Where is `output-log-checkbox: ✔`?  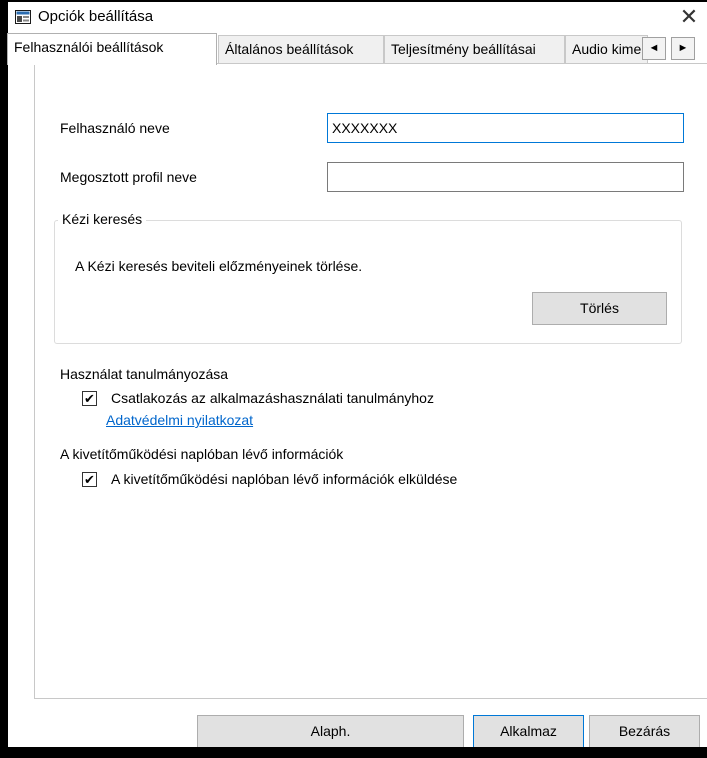 output-log-checkbox: ✔ is located at coordinates (89, 479).